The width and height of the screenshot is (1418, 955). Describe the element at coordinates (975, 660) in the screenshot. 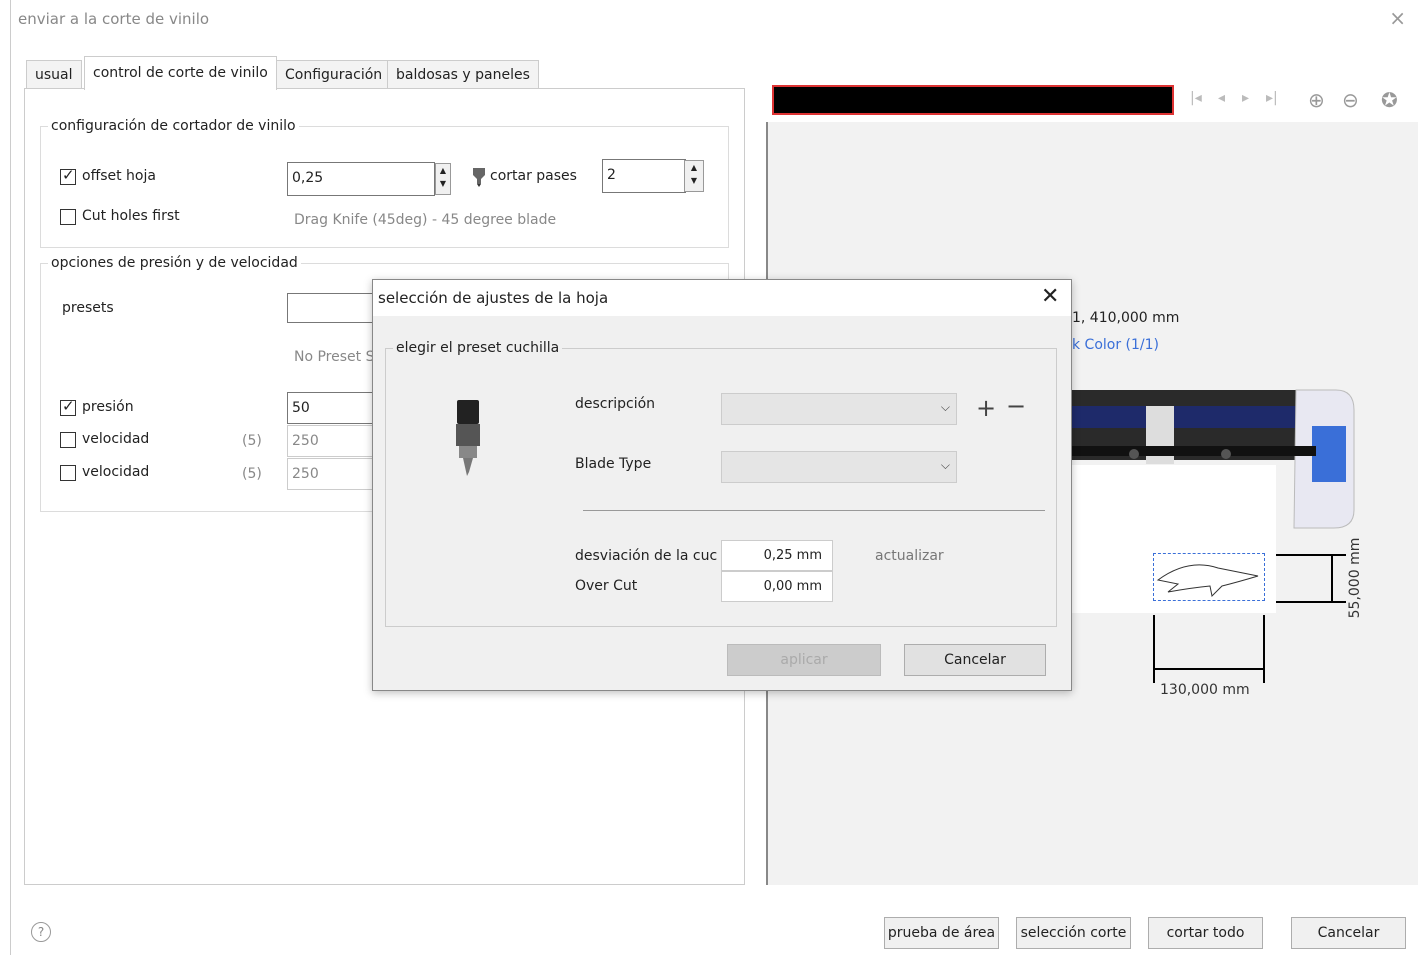

I see `dialog-cancel-button: Cancelar` at that location.